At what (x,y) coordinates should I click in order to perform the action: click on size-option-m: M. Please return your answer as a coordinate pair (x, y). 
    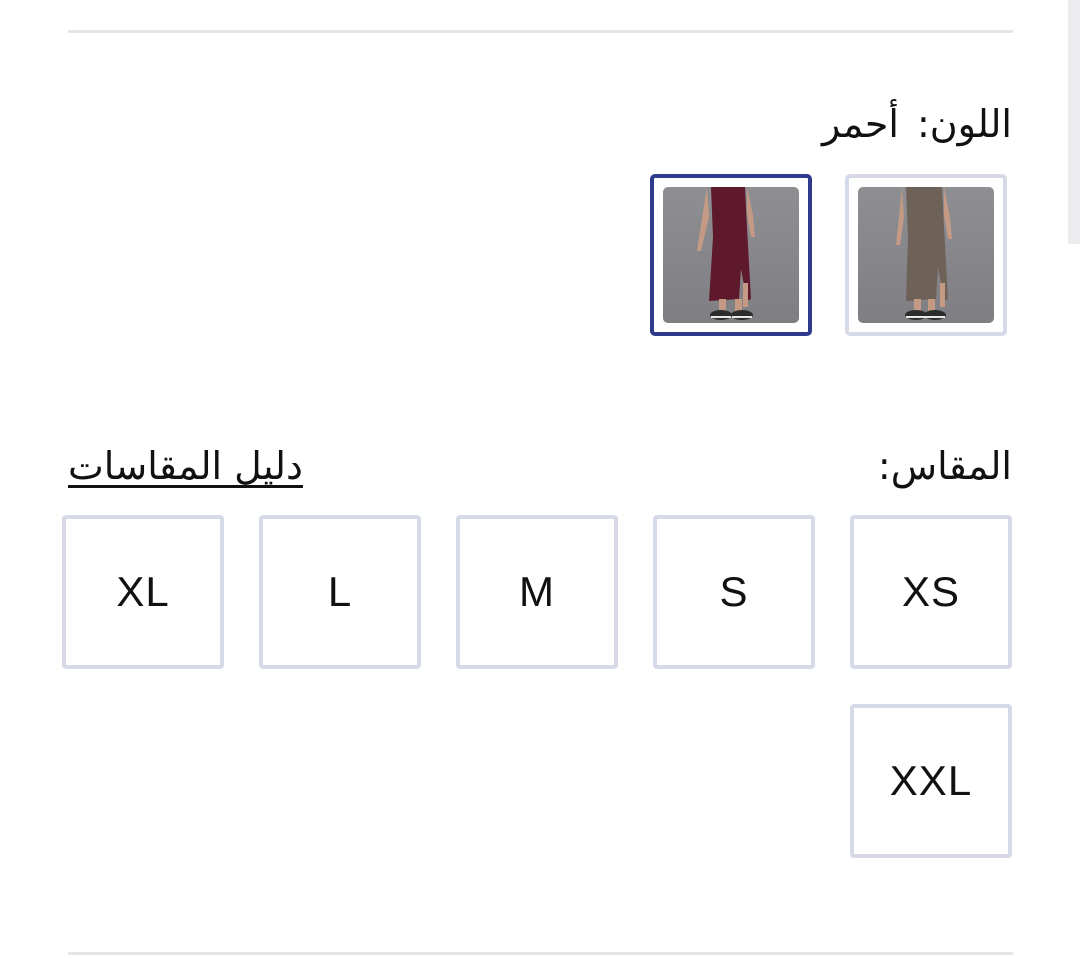
    Looking at the image, I should click on (537, 592).